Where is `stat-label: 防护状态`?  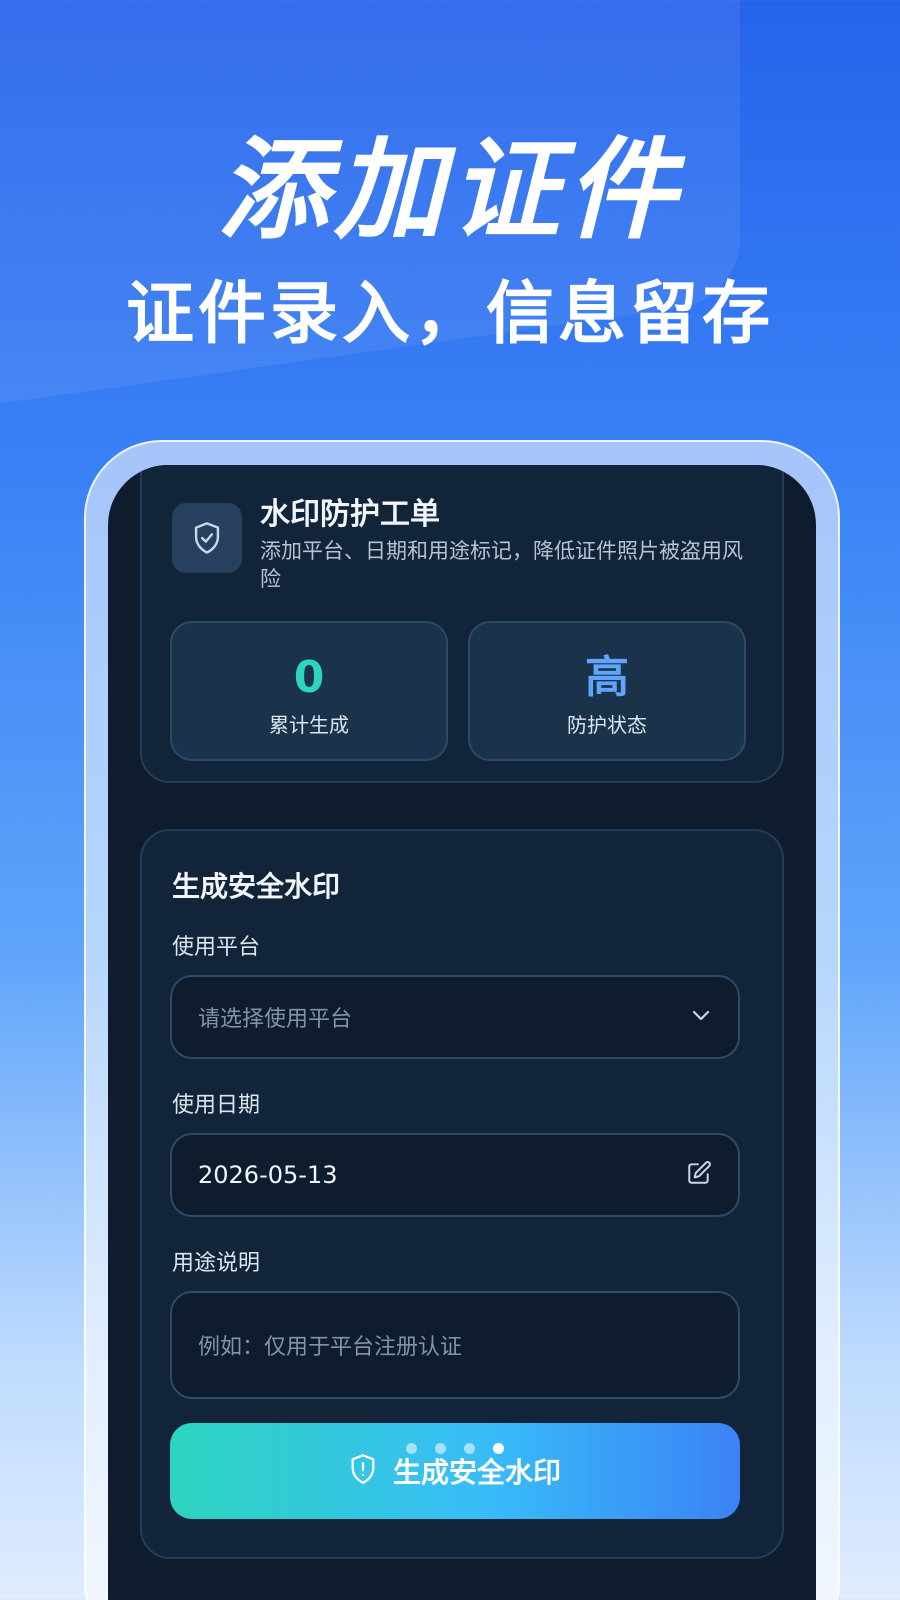
stat-label: 防护状态 is located at coordinates (607, 725).